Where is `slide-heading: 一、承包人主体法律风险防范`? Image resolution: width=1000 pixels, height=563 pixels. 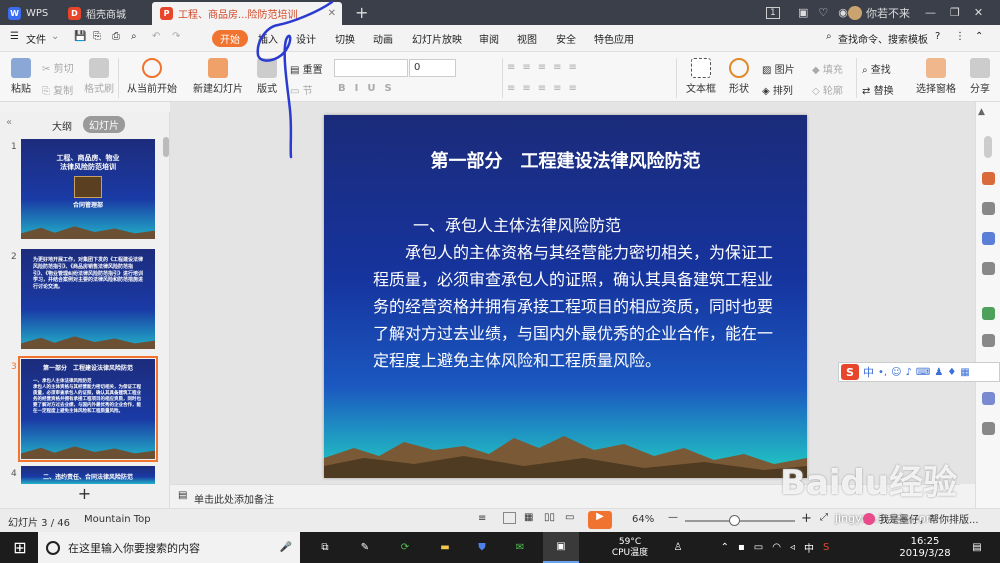
slide-heading: 一、承包人主体法律风险防范 is located at coordinates (517, 224).